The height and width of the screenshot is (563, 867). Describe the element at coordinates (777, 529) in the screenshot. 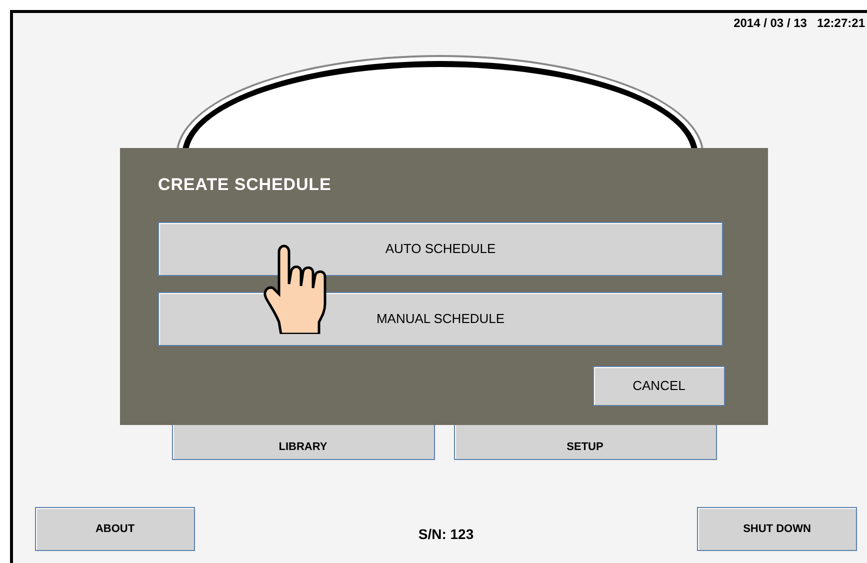

I see `shut-down-button: SHUT DOWN` at that location.